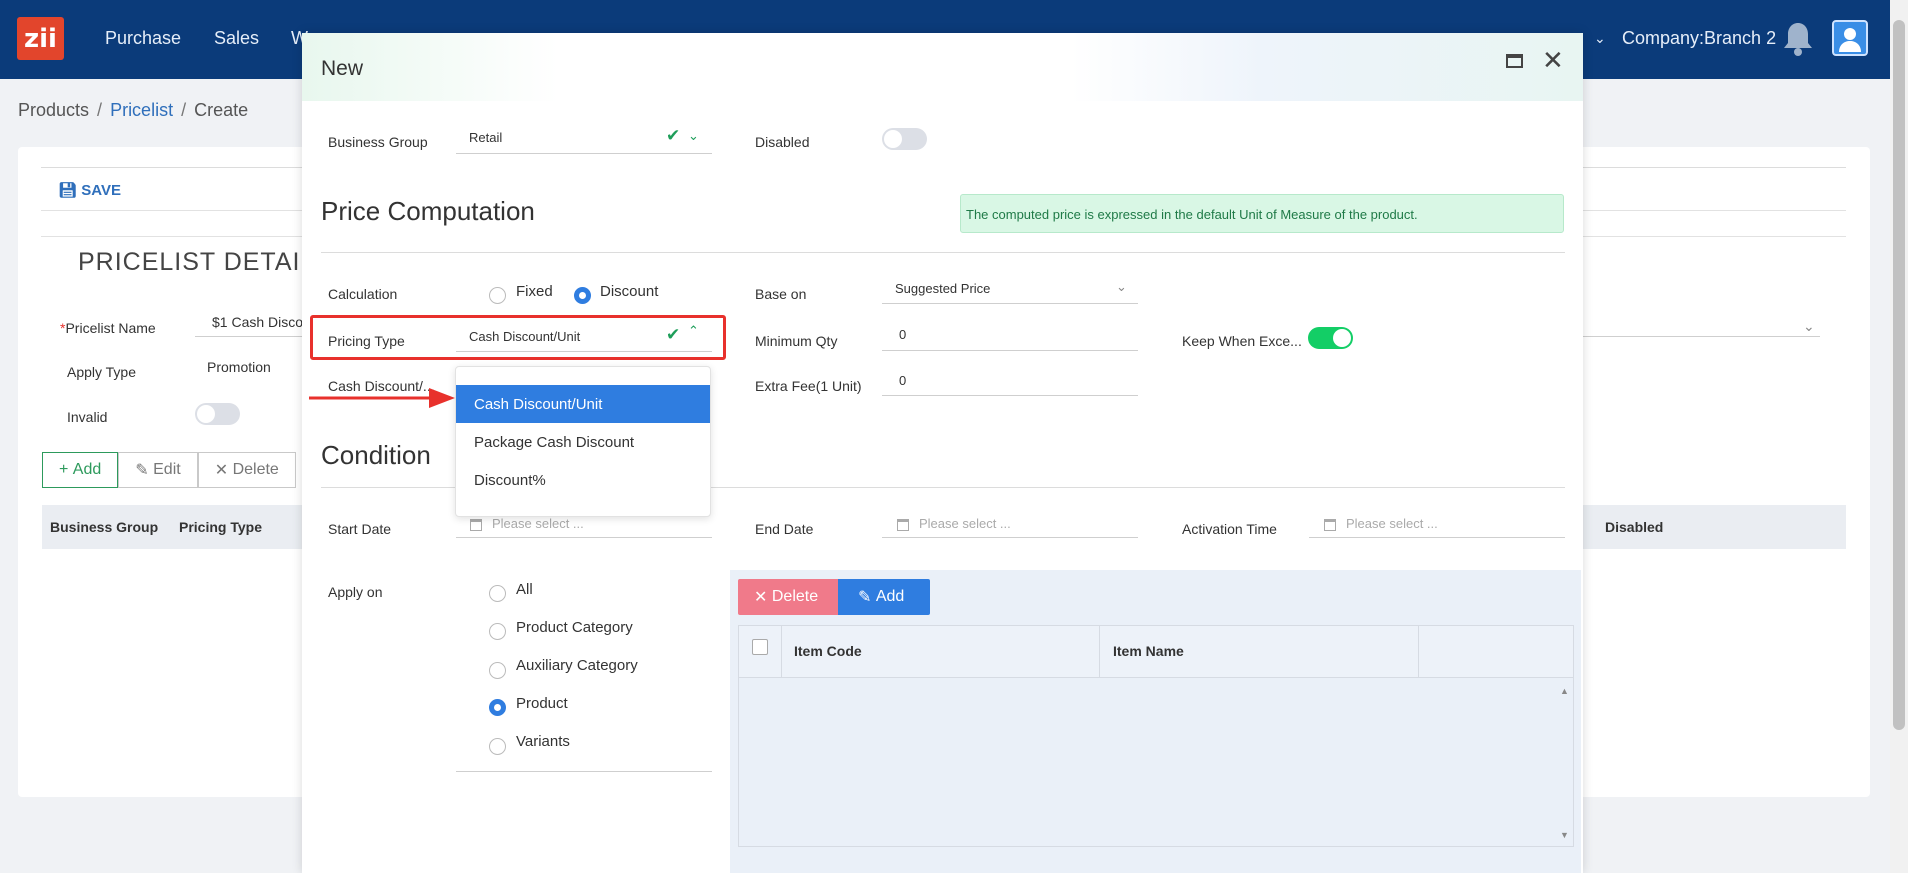 Image resolution: width=1908 pixels, height=873 pixels. Describe the element at coordinates (221, 110) in the screenshot. I see `breadcrumb-create: Create` at that location.